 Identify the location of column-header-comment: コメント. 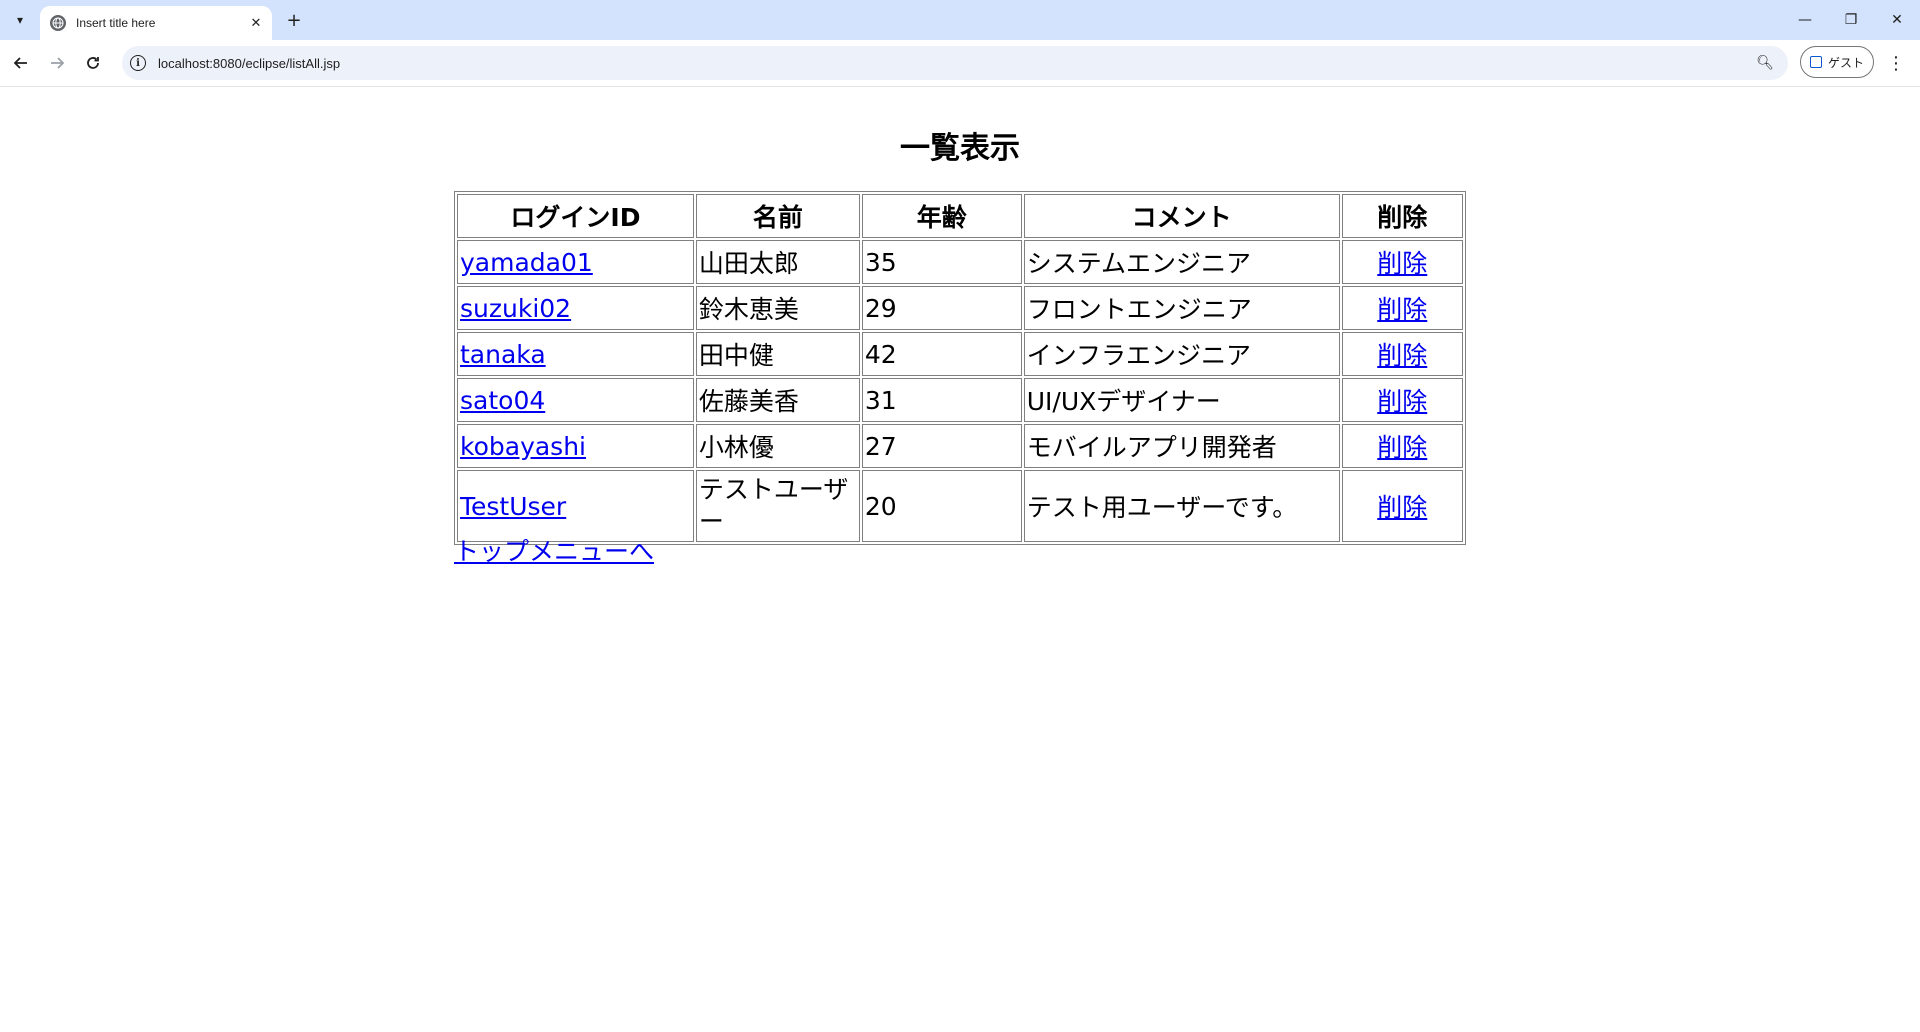
(1181, 216).